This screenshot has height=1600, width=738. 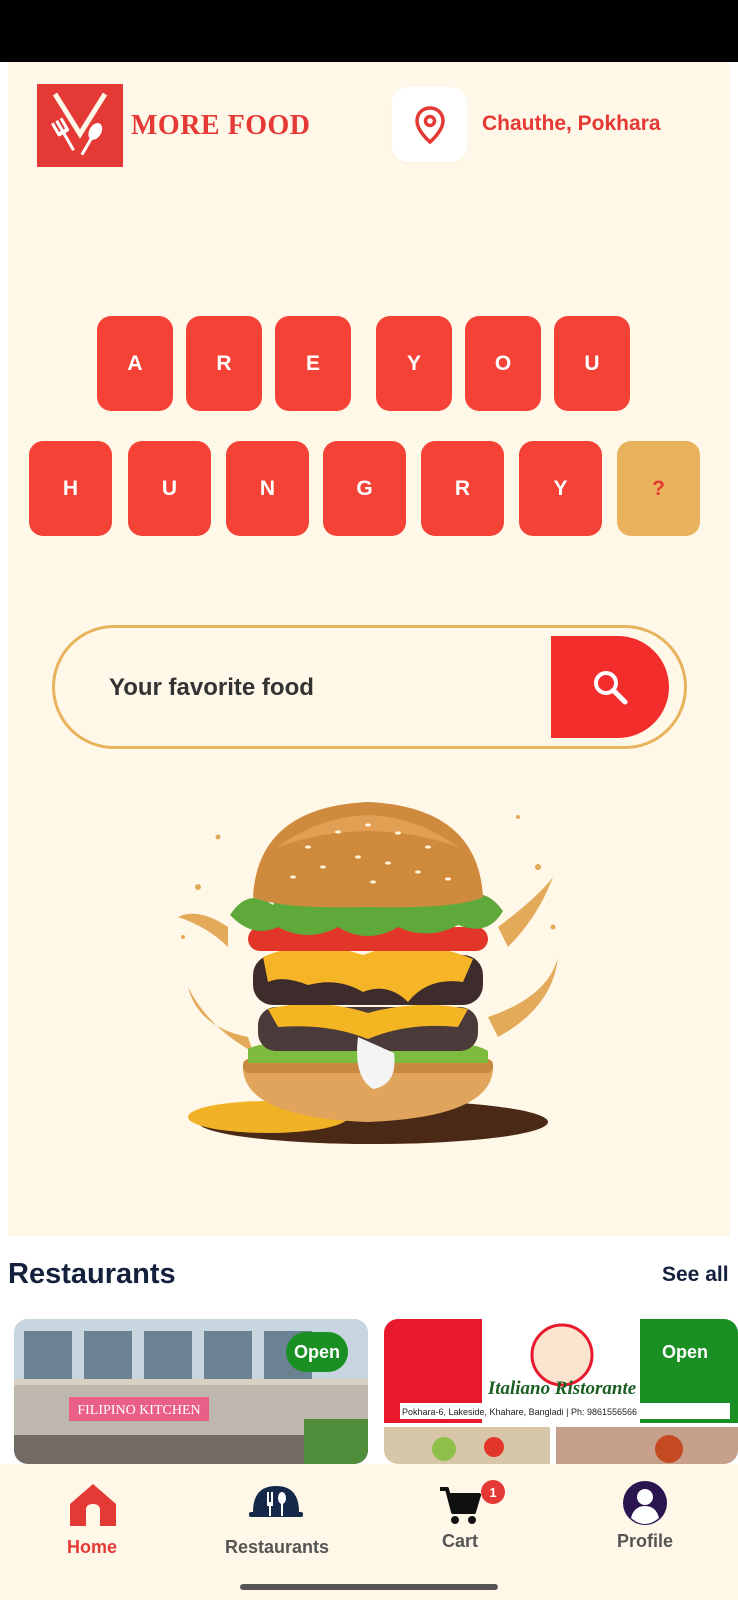 What do you see at coordinates (493, 1492) in the screenshot?
I see `cart-count-badge: 1` at bounding box center [493, 1492].